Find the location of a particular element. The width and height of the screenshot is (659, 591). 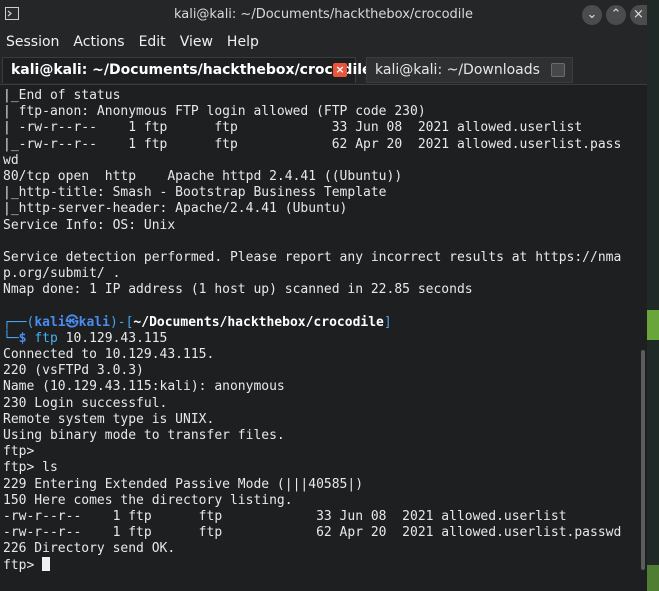

terminal-line: Using binary mode to transfer files. is located at coordinates (144, 435).